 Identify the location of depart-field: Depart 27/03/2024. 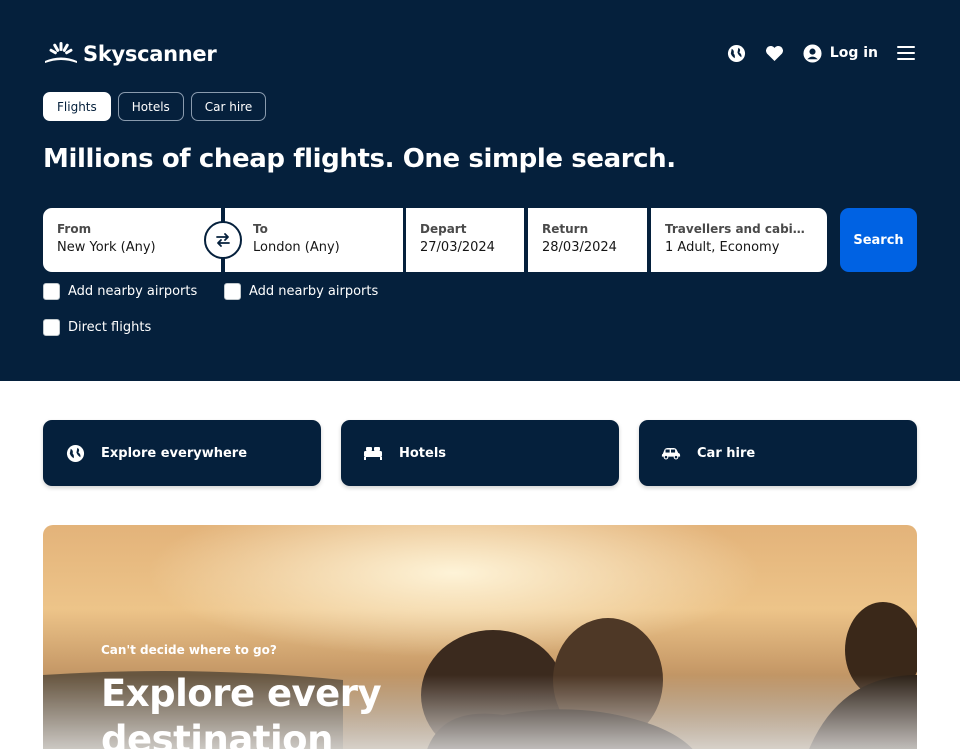
(465, 240).